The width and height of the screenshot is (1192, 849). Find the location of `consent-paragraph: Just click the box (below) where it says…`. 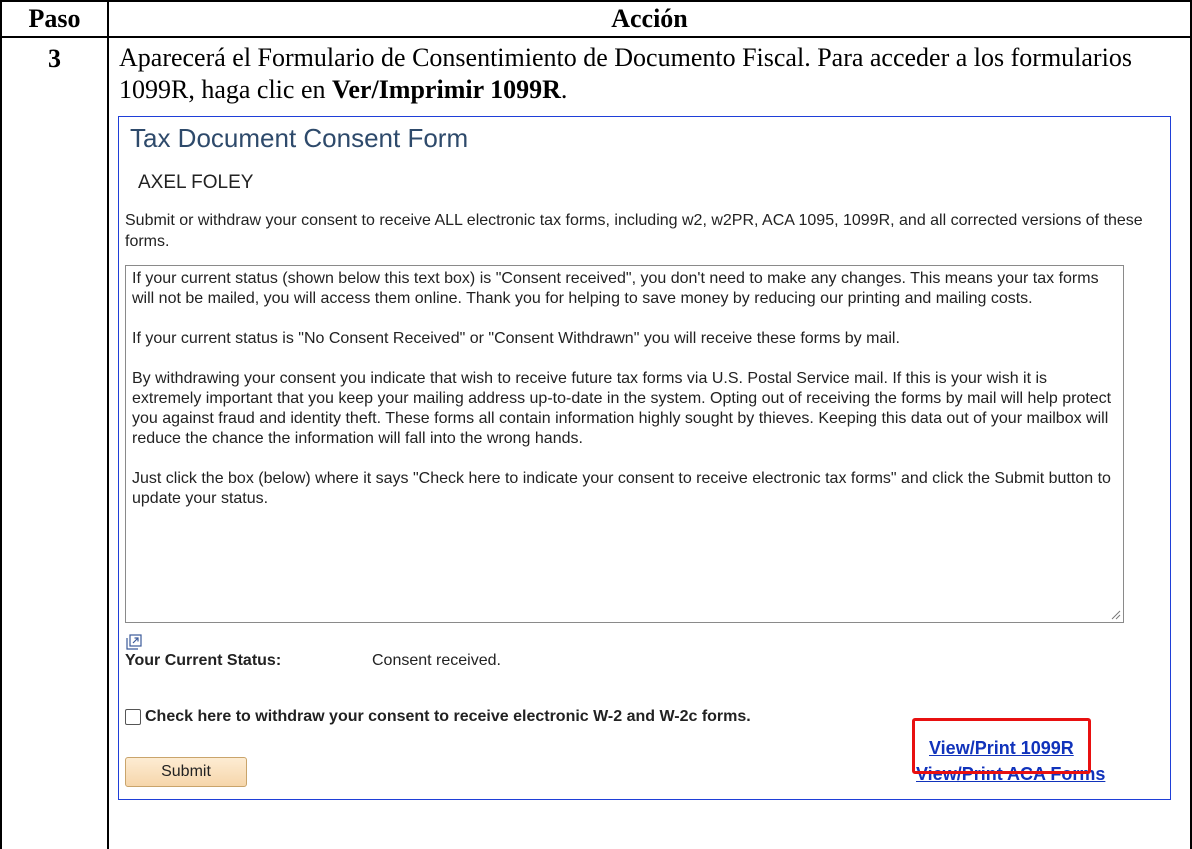

consent-paragraph: Just click the box (below) where it says… is located at coordinates (621, 488).